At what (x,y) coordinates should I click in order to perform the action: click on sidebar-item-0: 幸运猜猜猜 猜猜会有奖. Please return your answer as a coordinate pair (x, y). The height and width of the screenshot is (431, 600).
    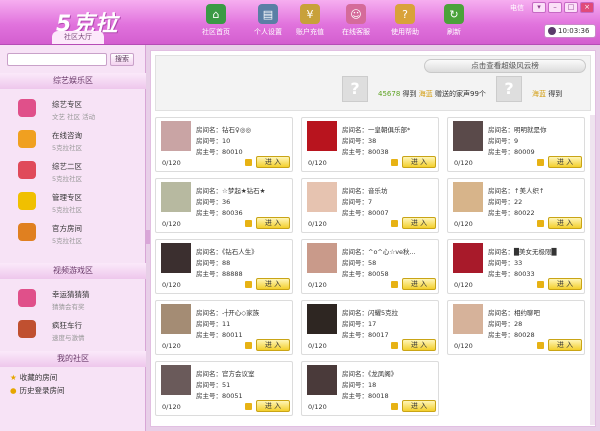
    Looking at the image, I should click on (78, 301).